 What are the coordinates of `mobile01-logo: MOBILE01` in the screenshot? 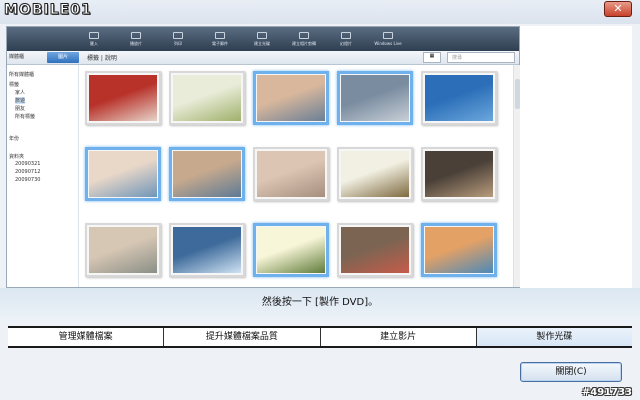 It's located at (48, 10).